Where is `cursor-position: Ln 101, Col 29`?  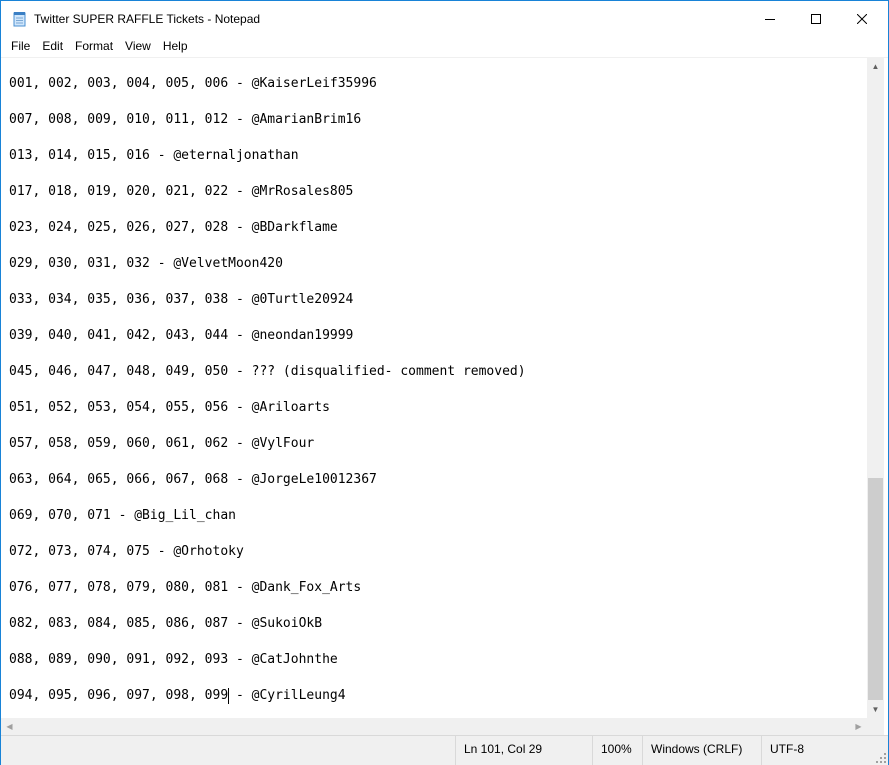
cursor-position: Ln 101, Col 29 is located at coordinates (523, 750).